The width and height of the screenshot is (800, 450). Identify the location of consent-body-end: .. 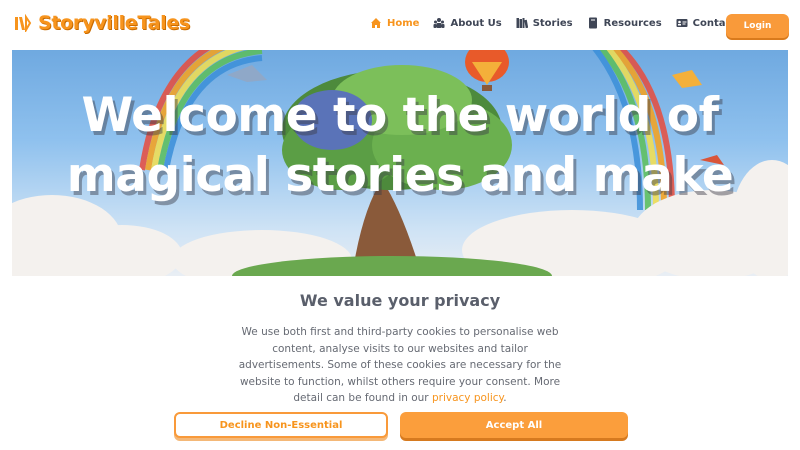
(505, 398).